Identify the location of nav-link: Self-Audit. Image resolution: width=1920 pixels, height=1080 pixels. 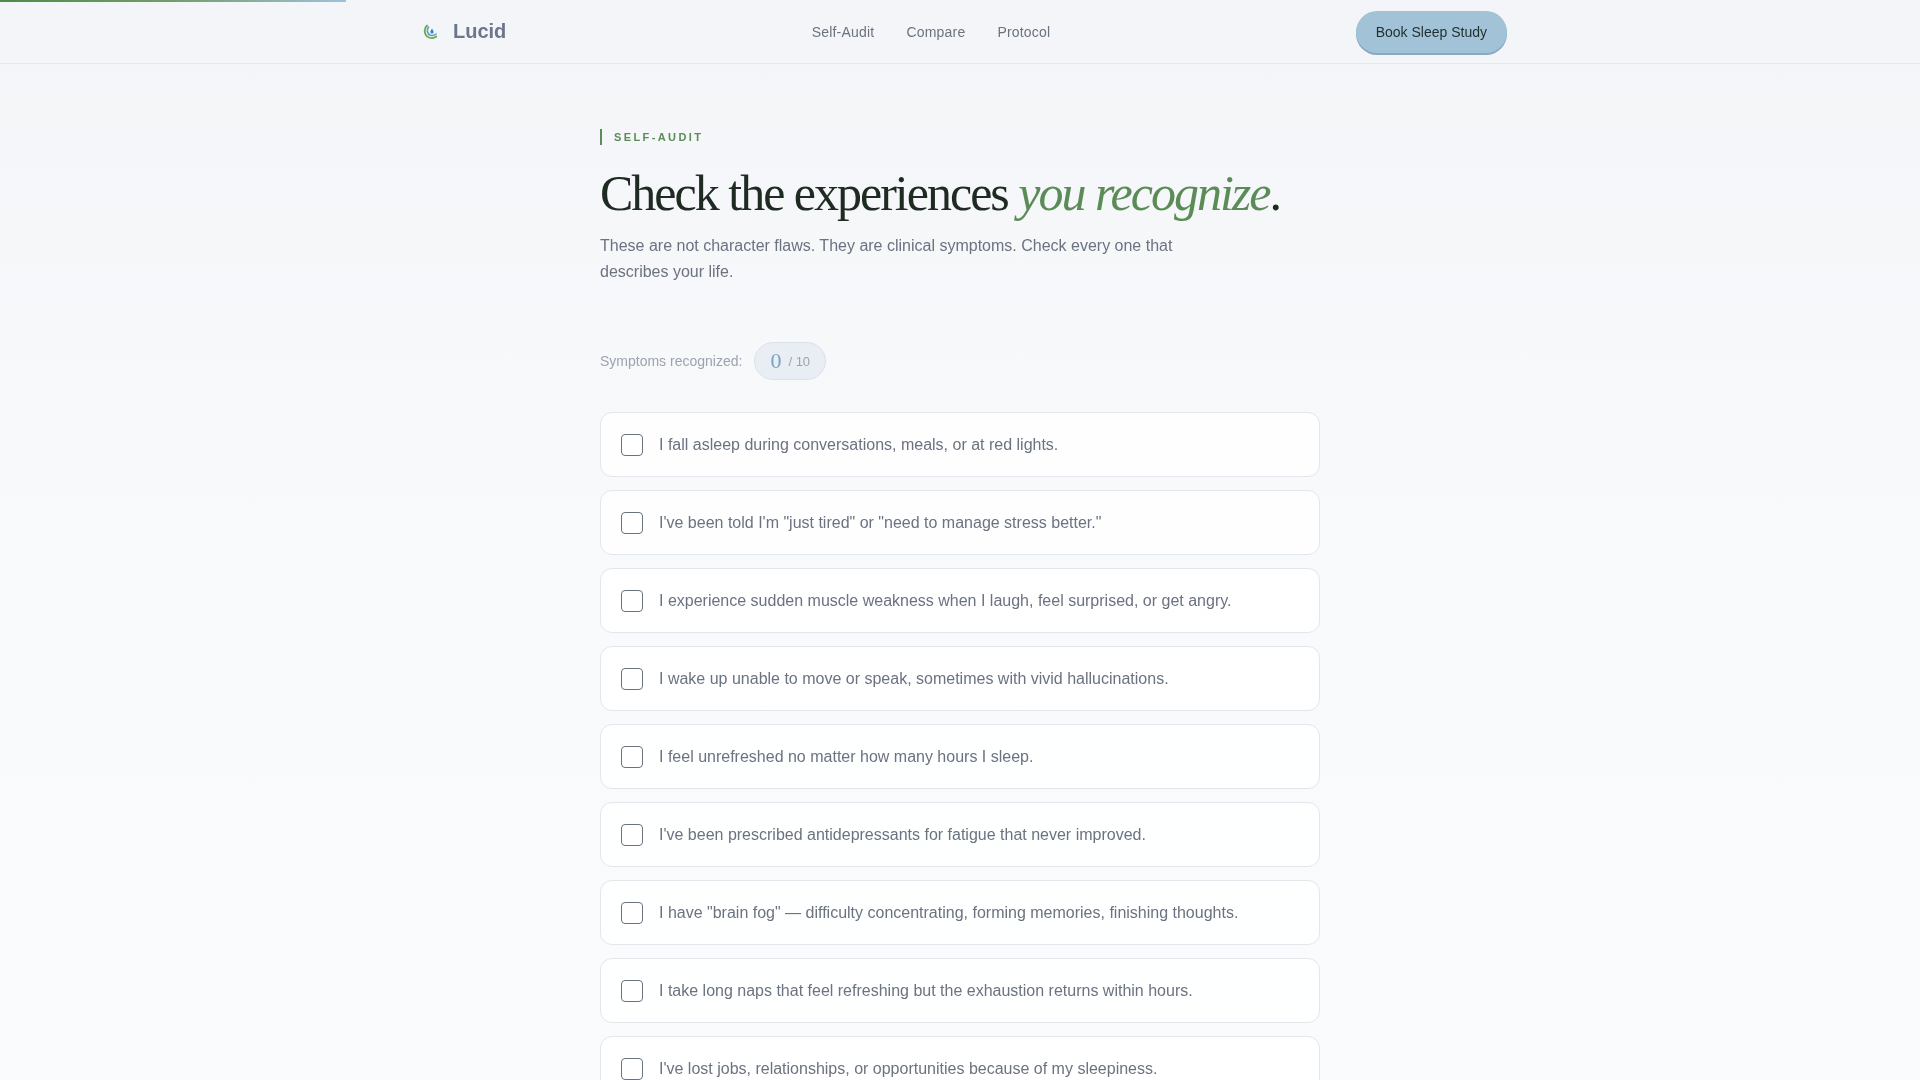
(843, 31).